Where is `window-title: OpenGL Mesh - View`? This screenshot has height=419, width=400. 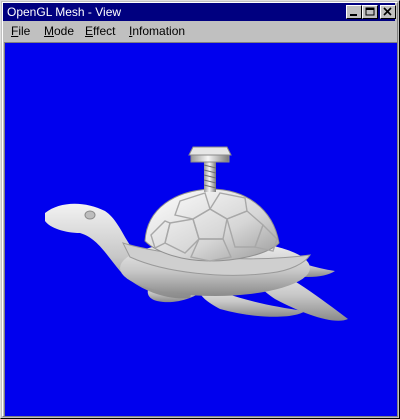 window-title: OpenGL Mesh - View is located at coordinates (64, 12).